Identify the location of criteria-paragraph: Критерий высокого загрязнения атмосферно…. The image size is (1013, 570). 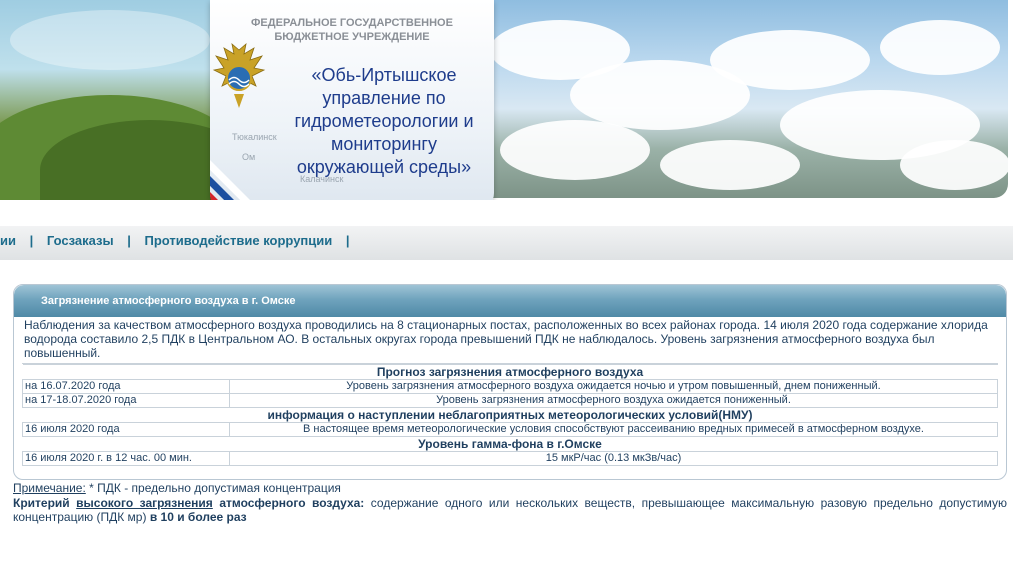
(510, 510).